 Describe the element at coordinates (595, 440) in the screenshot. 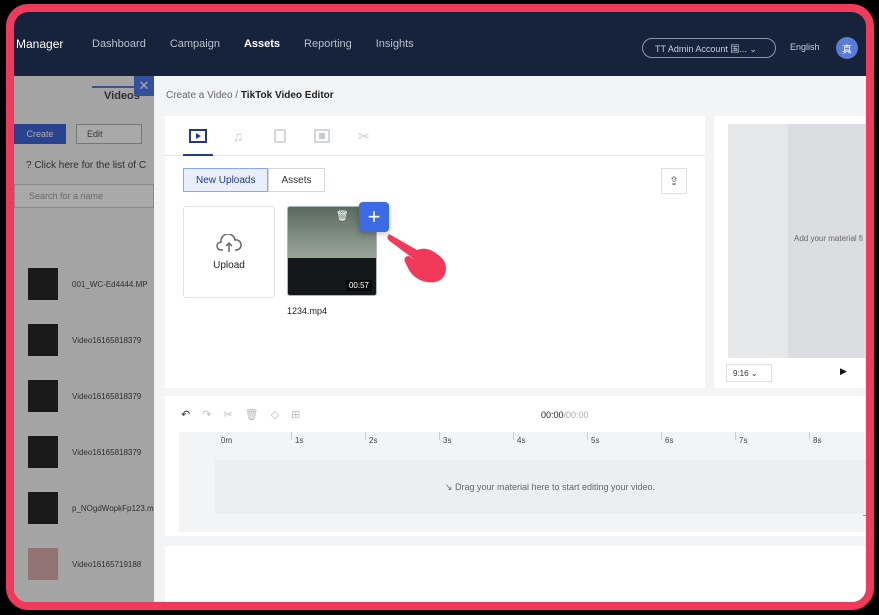

I see `tick-label: 5s` at that location.